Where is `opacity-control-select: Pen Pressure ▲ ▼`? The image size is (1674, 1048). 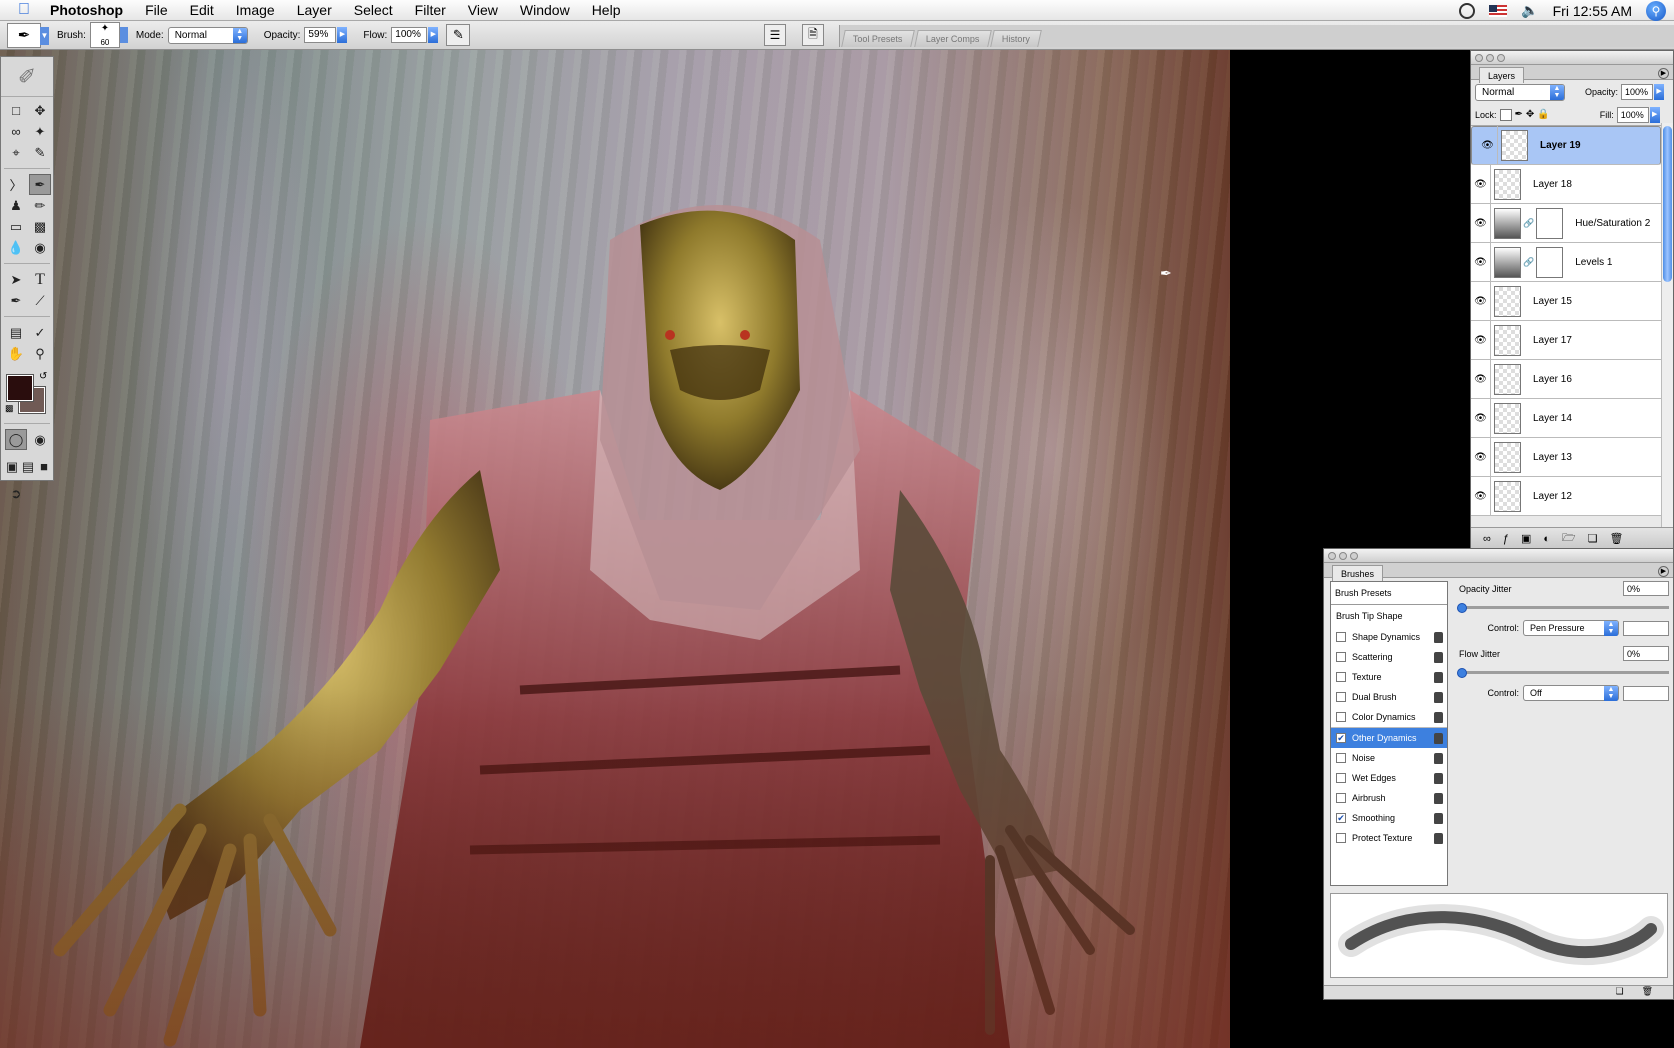
opacity-control-select: Pen Pressure ▲ ▼ is located at coordinates (1571, 628).